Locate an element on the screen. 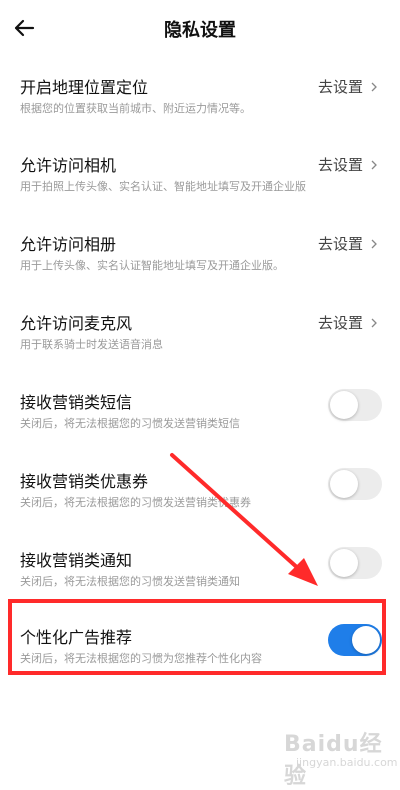  setting-title: 接收营销类短信 is located at coordinates (76, 402).